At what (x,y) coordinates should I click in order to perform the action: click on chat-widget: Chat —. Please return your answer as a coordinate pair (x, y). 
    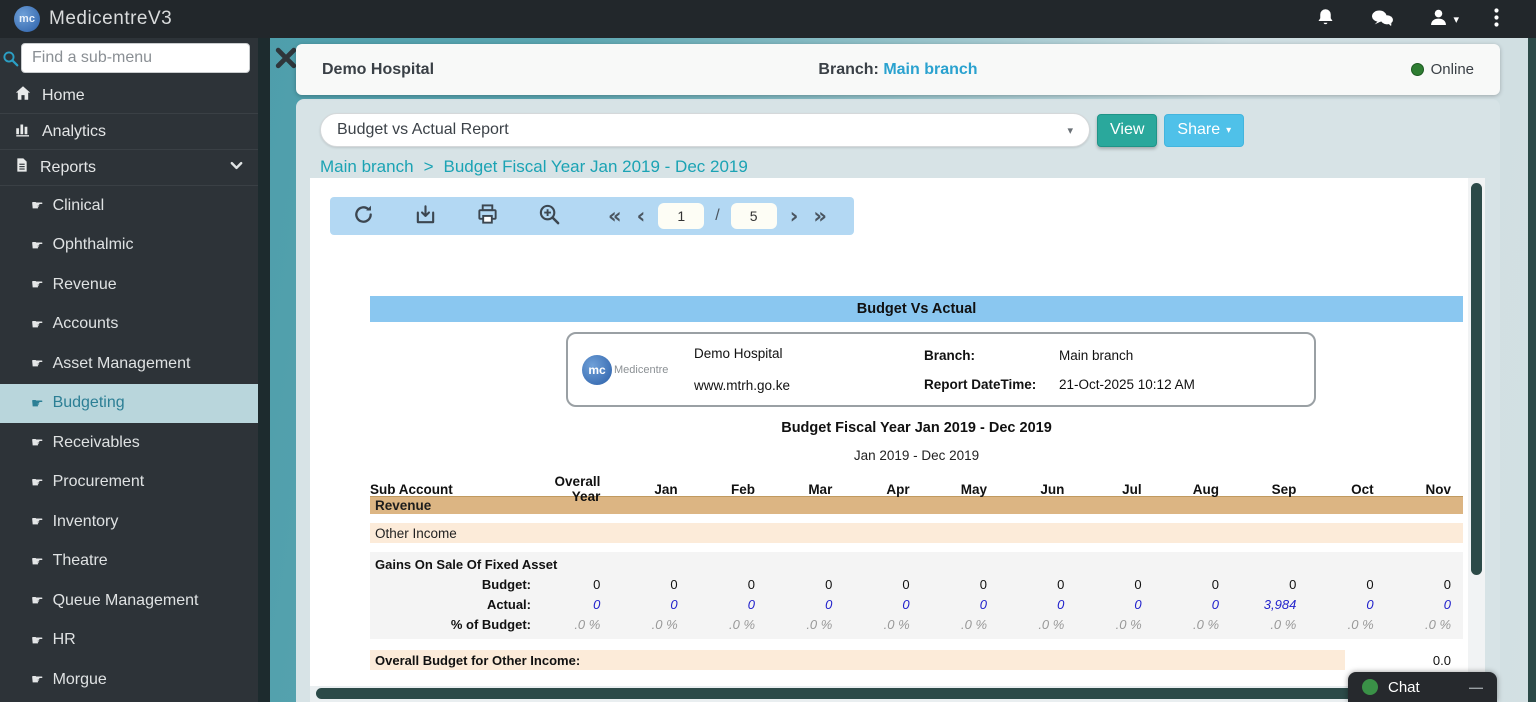
    Looking at the image, I should click on (1422, 687).